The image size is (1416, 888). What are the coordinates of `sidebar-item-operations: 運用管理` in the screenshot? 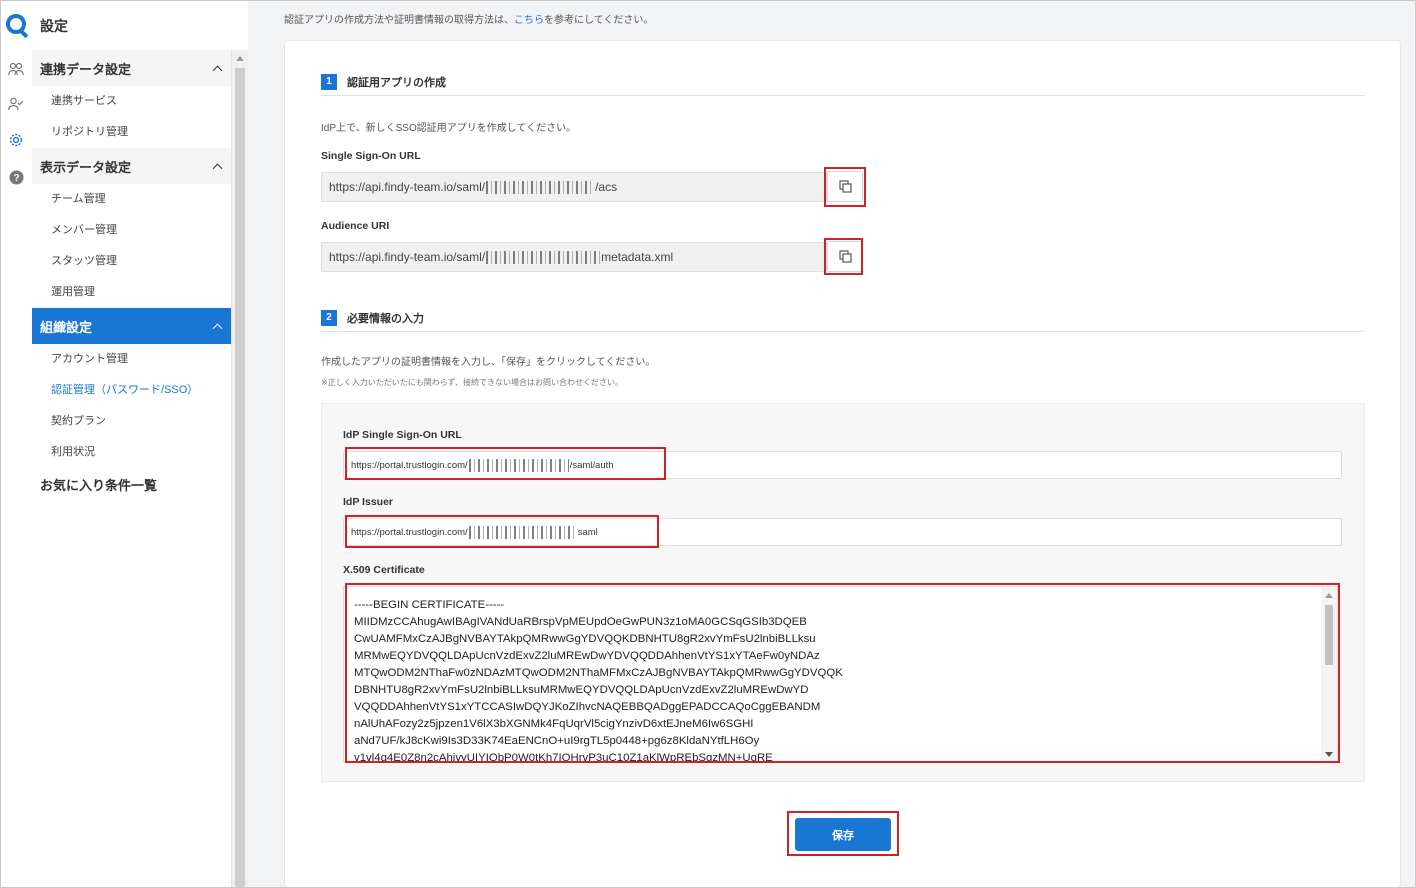 It's located at (131, 292).